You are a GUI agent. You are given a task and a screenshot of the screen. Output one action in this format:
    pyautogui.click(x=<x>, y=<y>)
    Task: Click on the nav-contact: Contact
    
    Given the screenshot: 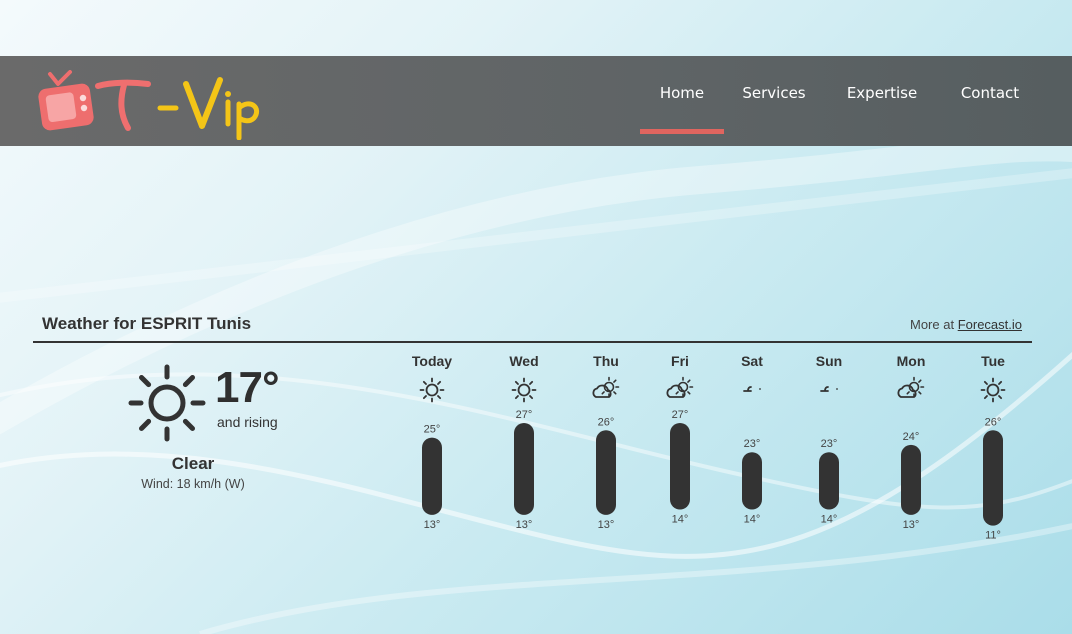 What is the action you would take?
    pyautogui.click(x=990, y=101)
    